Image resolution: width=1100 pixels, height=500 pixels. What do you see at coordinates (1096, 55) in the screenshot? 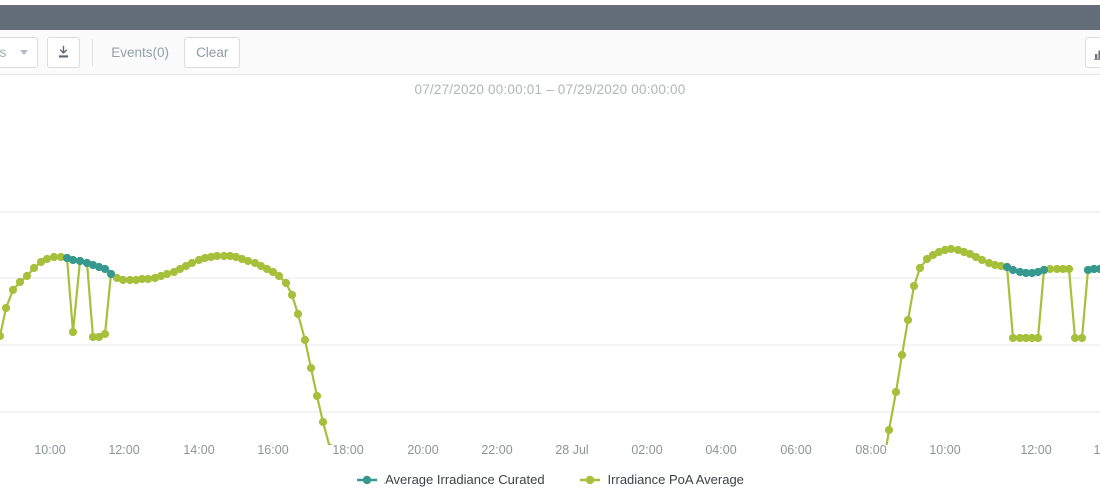
I see `bar-chart-icon` at bounding box center [1096, 55].